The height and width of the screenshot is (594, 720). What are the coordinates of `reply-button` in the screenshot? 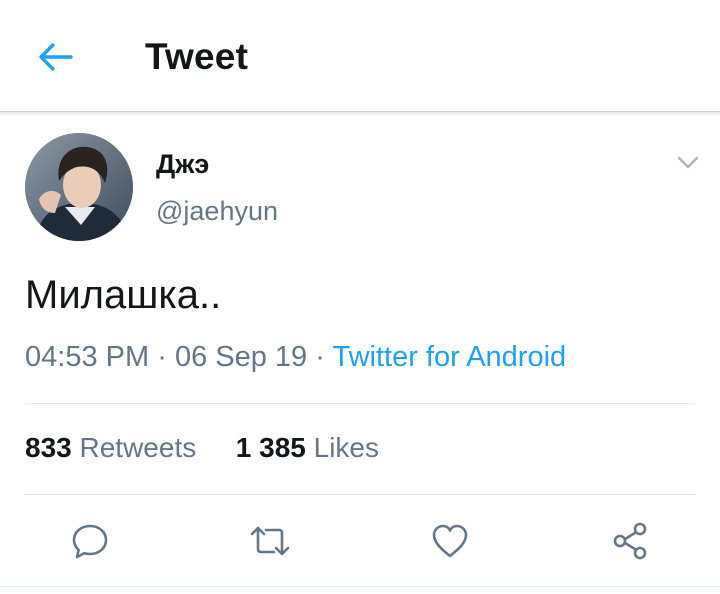 It's located at (90, 541).